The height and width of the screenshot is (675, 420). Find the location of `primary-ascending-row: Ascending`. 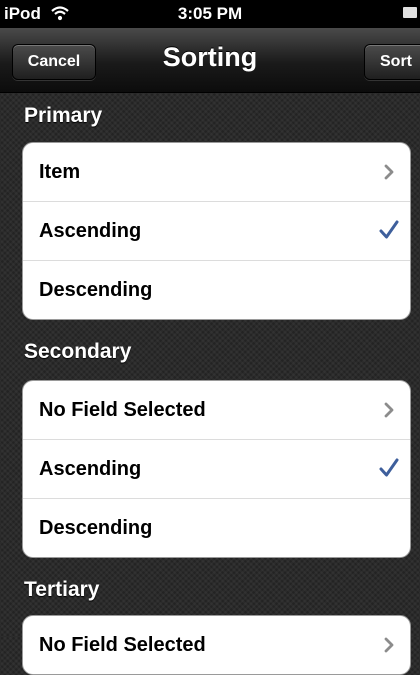

primary-ascending-row: Ascending is located at coordinates (216, 231).